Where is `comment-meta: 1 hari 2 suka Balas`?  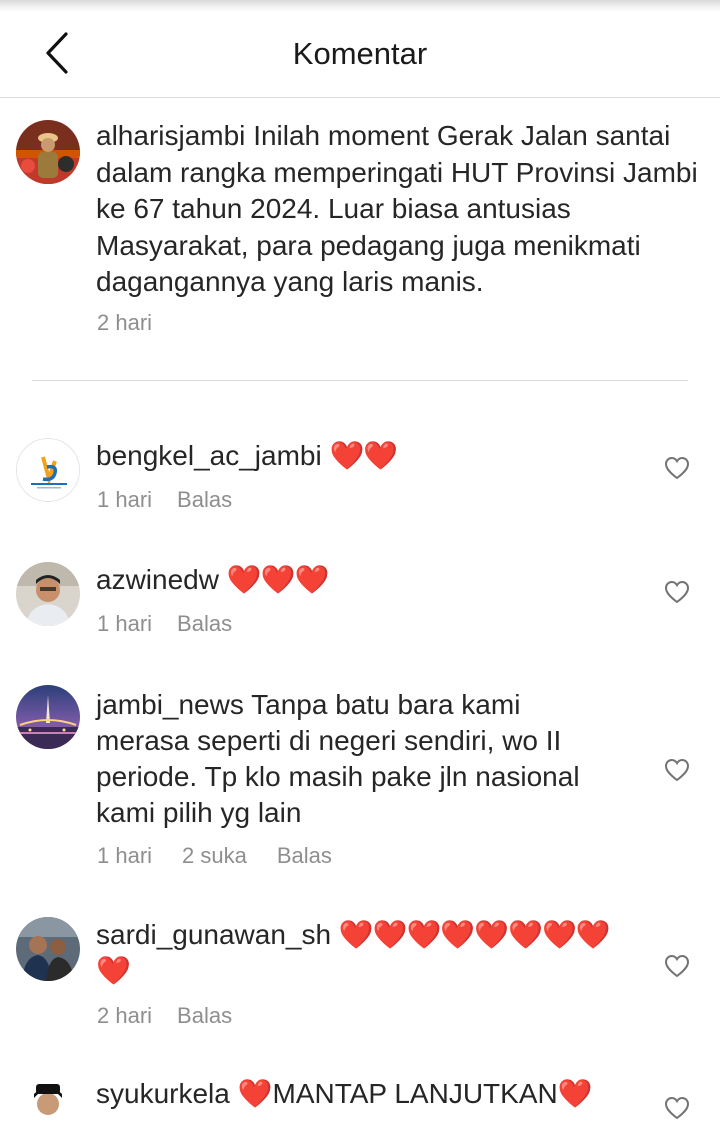
comment-meta: 1 hari 2 suka Balas is located at coordinates (214, 856).